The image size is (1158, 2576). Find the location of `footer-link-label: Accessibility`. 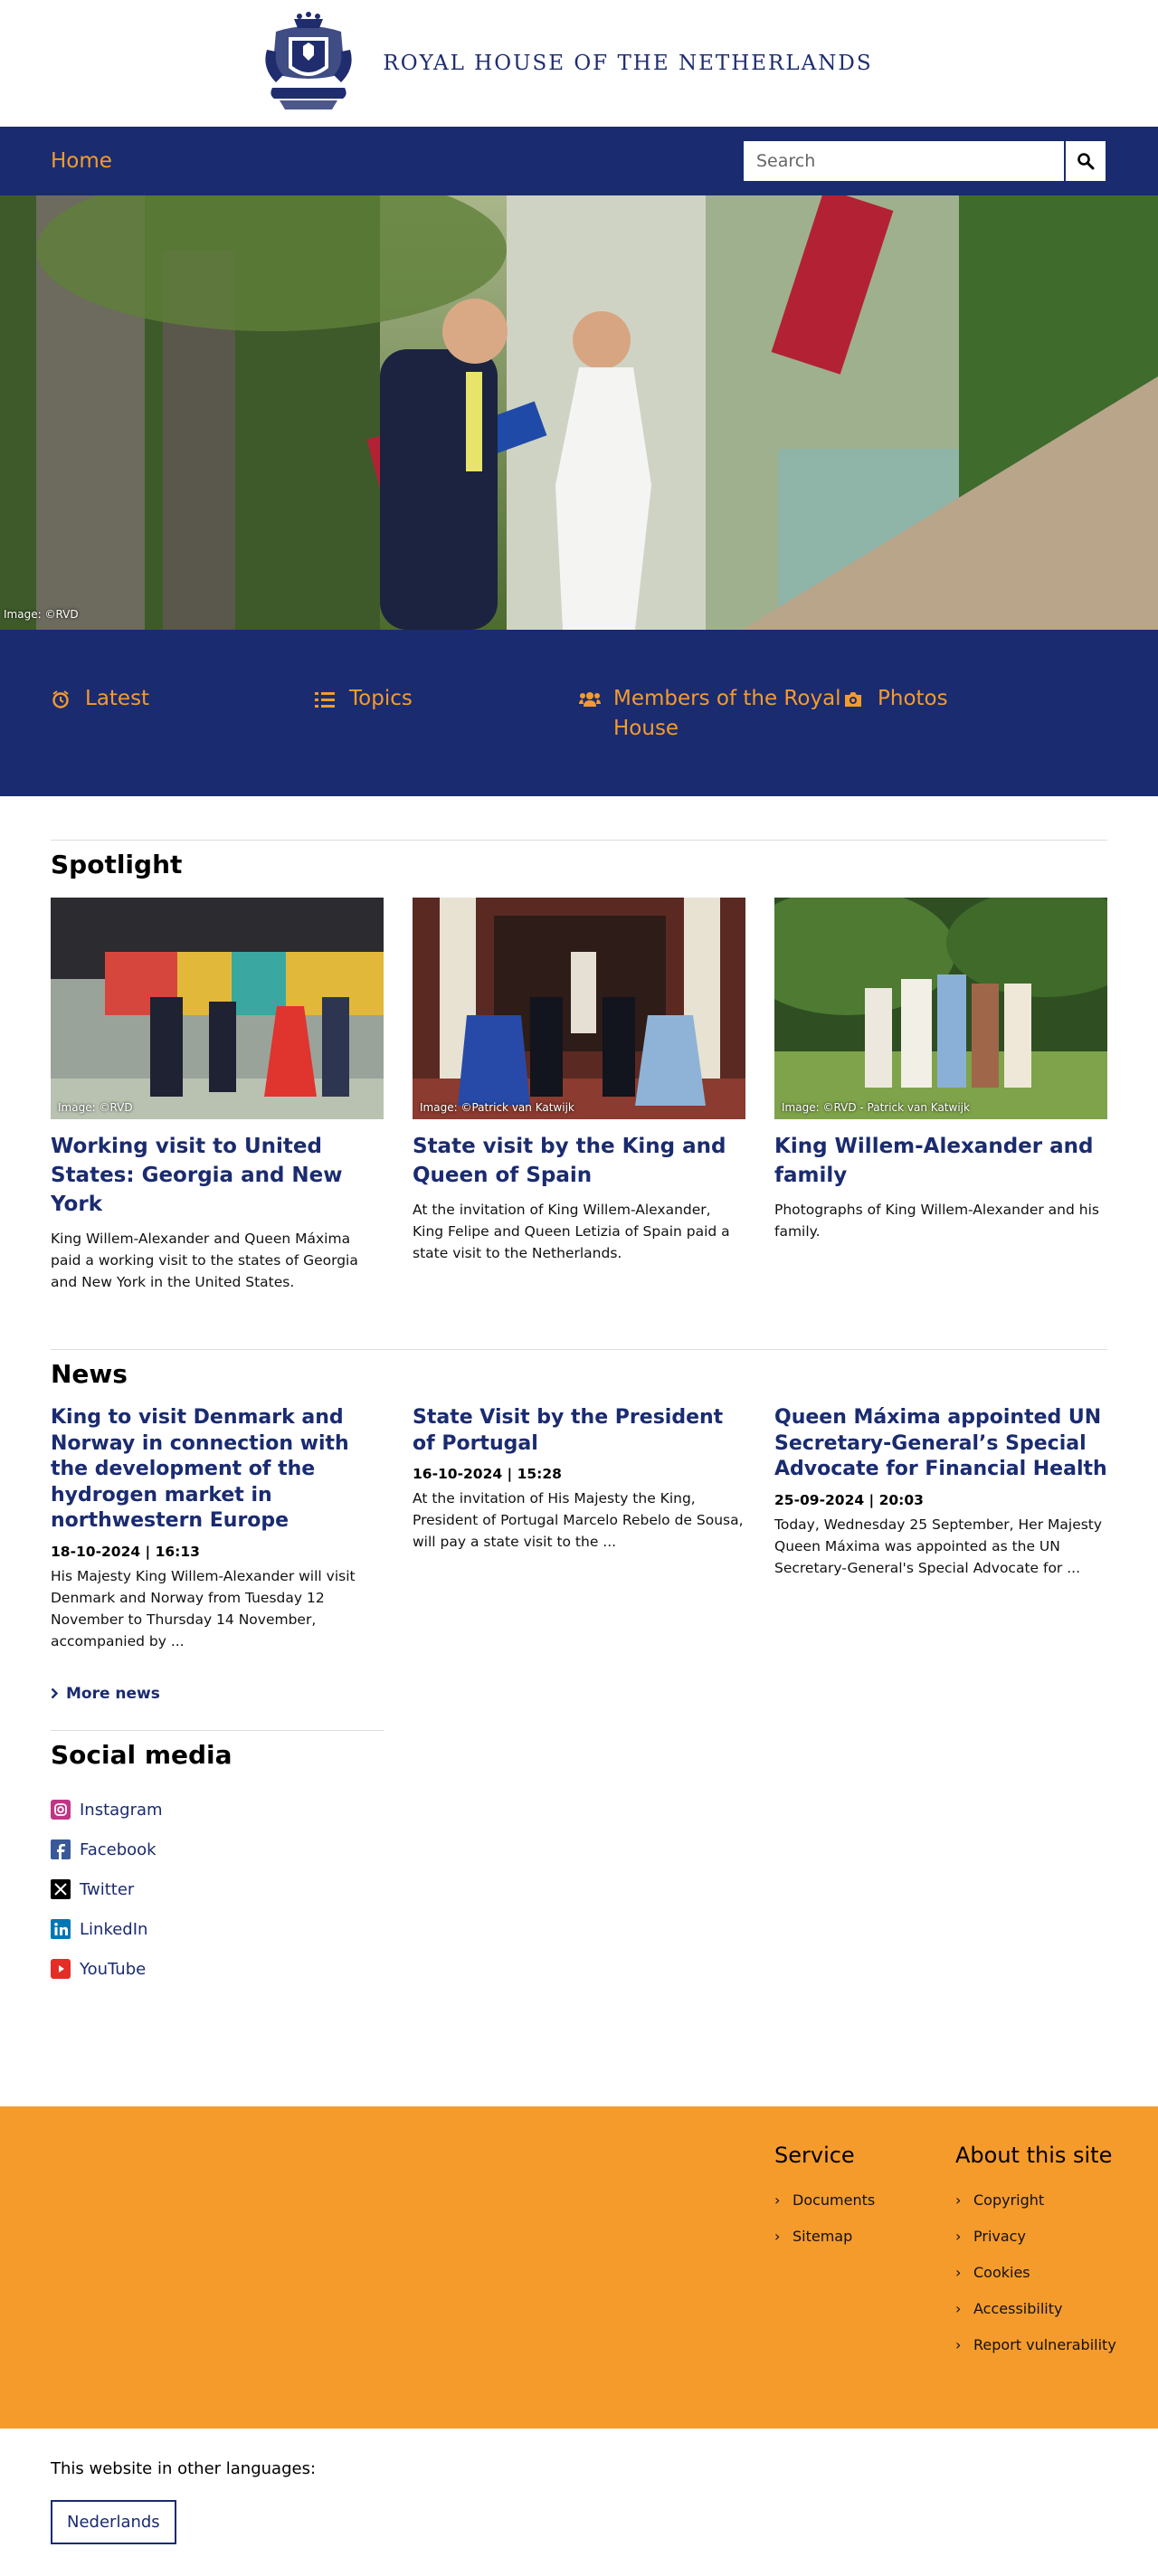

footer-link-label: Accessibility is located at coordinates (1018, 2308).